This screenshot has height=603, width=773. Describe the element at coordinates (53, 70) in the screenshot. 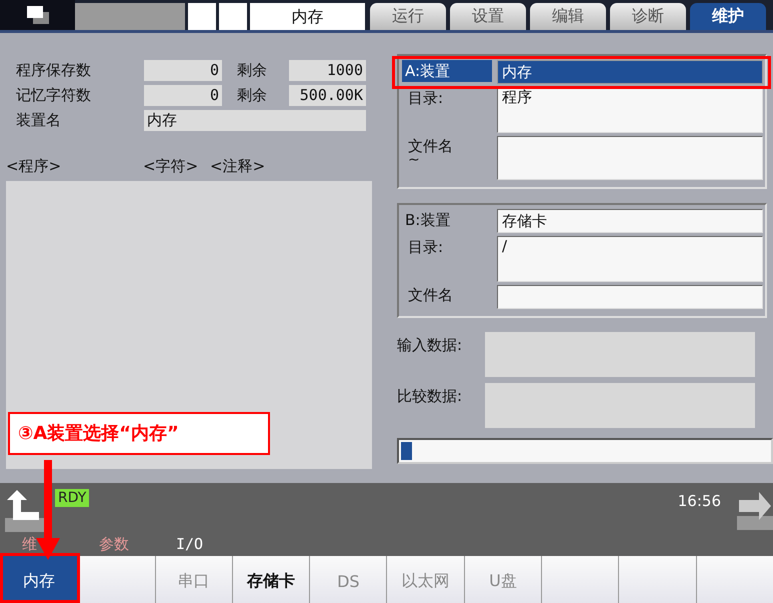

I see `field-label: 程序保存数` at that location.